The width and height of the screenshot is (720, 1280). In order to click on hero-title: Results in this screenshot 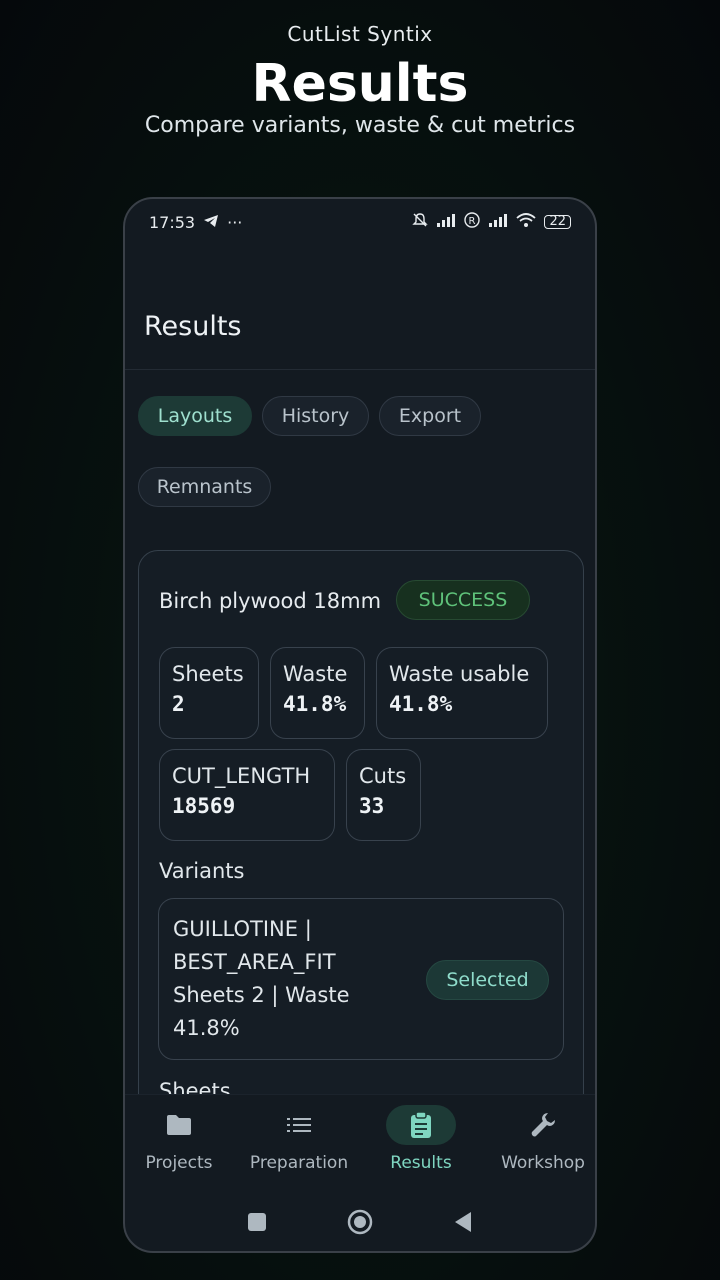, I will do `click(360, 84)`.